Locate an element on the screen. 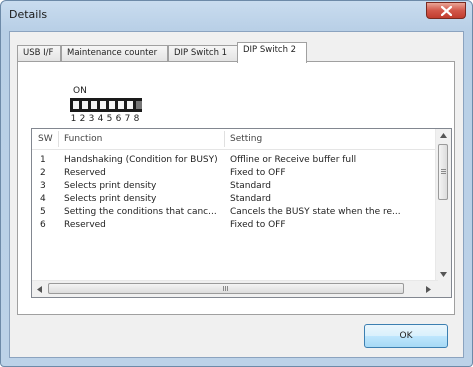 The width and height of the screenshot is (473, 367). dip-number: 3 is located at coordinates (91, 119).